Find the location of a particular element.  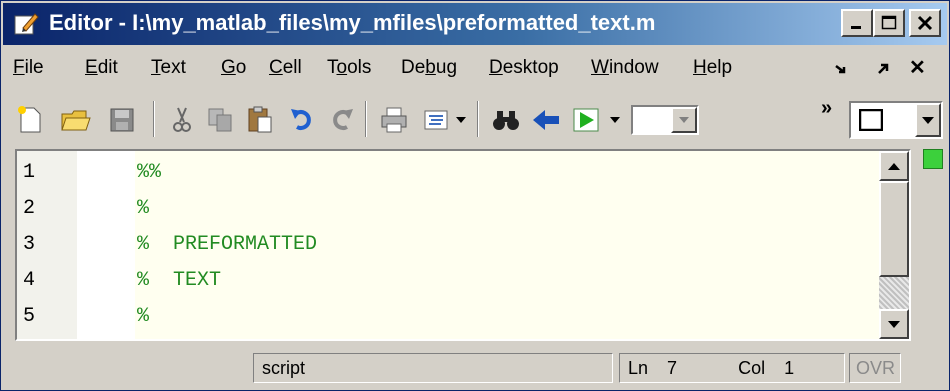

col-value: 1 is located at coordinates (789, 368).